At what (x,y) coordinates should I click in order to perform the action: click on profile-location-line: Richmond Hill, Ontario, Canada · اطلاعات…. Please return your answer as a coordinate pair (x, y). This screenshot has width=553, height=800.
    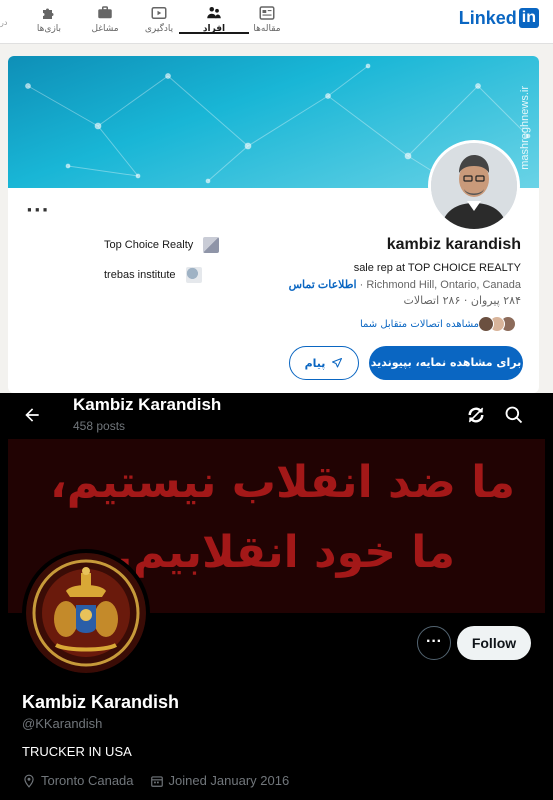
    Looking at the image, I should click on (404, 285).